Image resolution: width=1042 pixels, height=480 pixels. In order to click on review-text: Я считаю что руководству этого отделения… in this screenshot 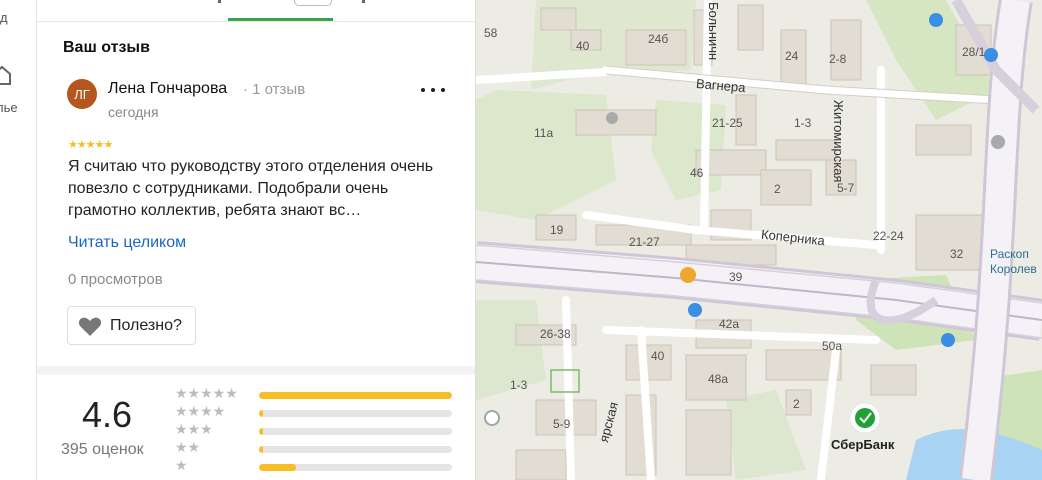, I will do `click(251, 188)`.